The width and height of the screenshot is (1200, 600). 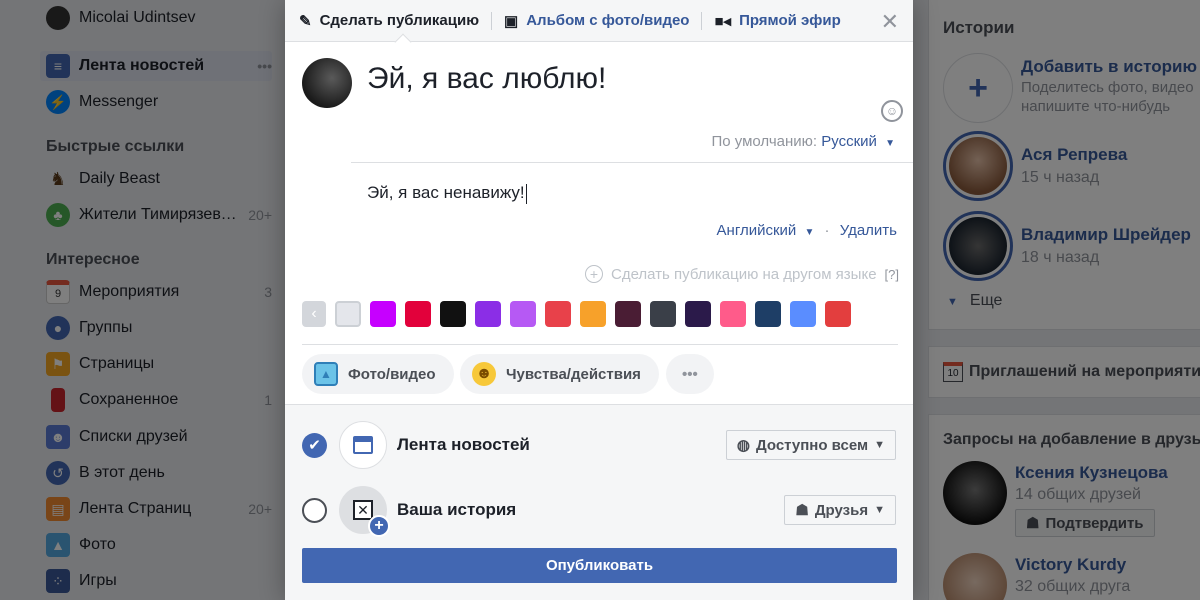 I want to click on remove-translation-link: Удалить, so click(x=868, y=230).